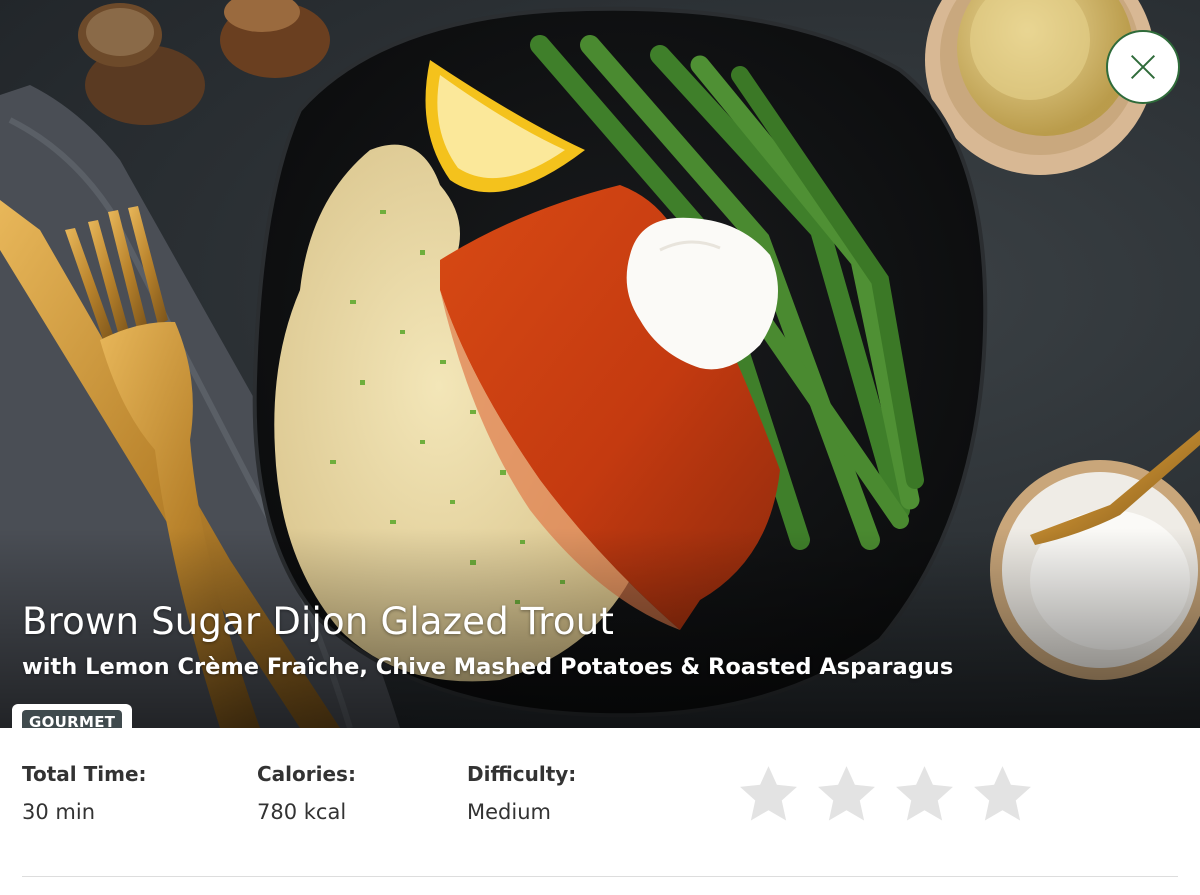 The image size is (1200, 895). What do you see at coordinates (306, 793) in the screenshot?
I see `stat-calories: Calories: 780 kcal` at bounding box center [306, 793].